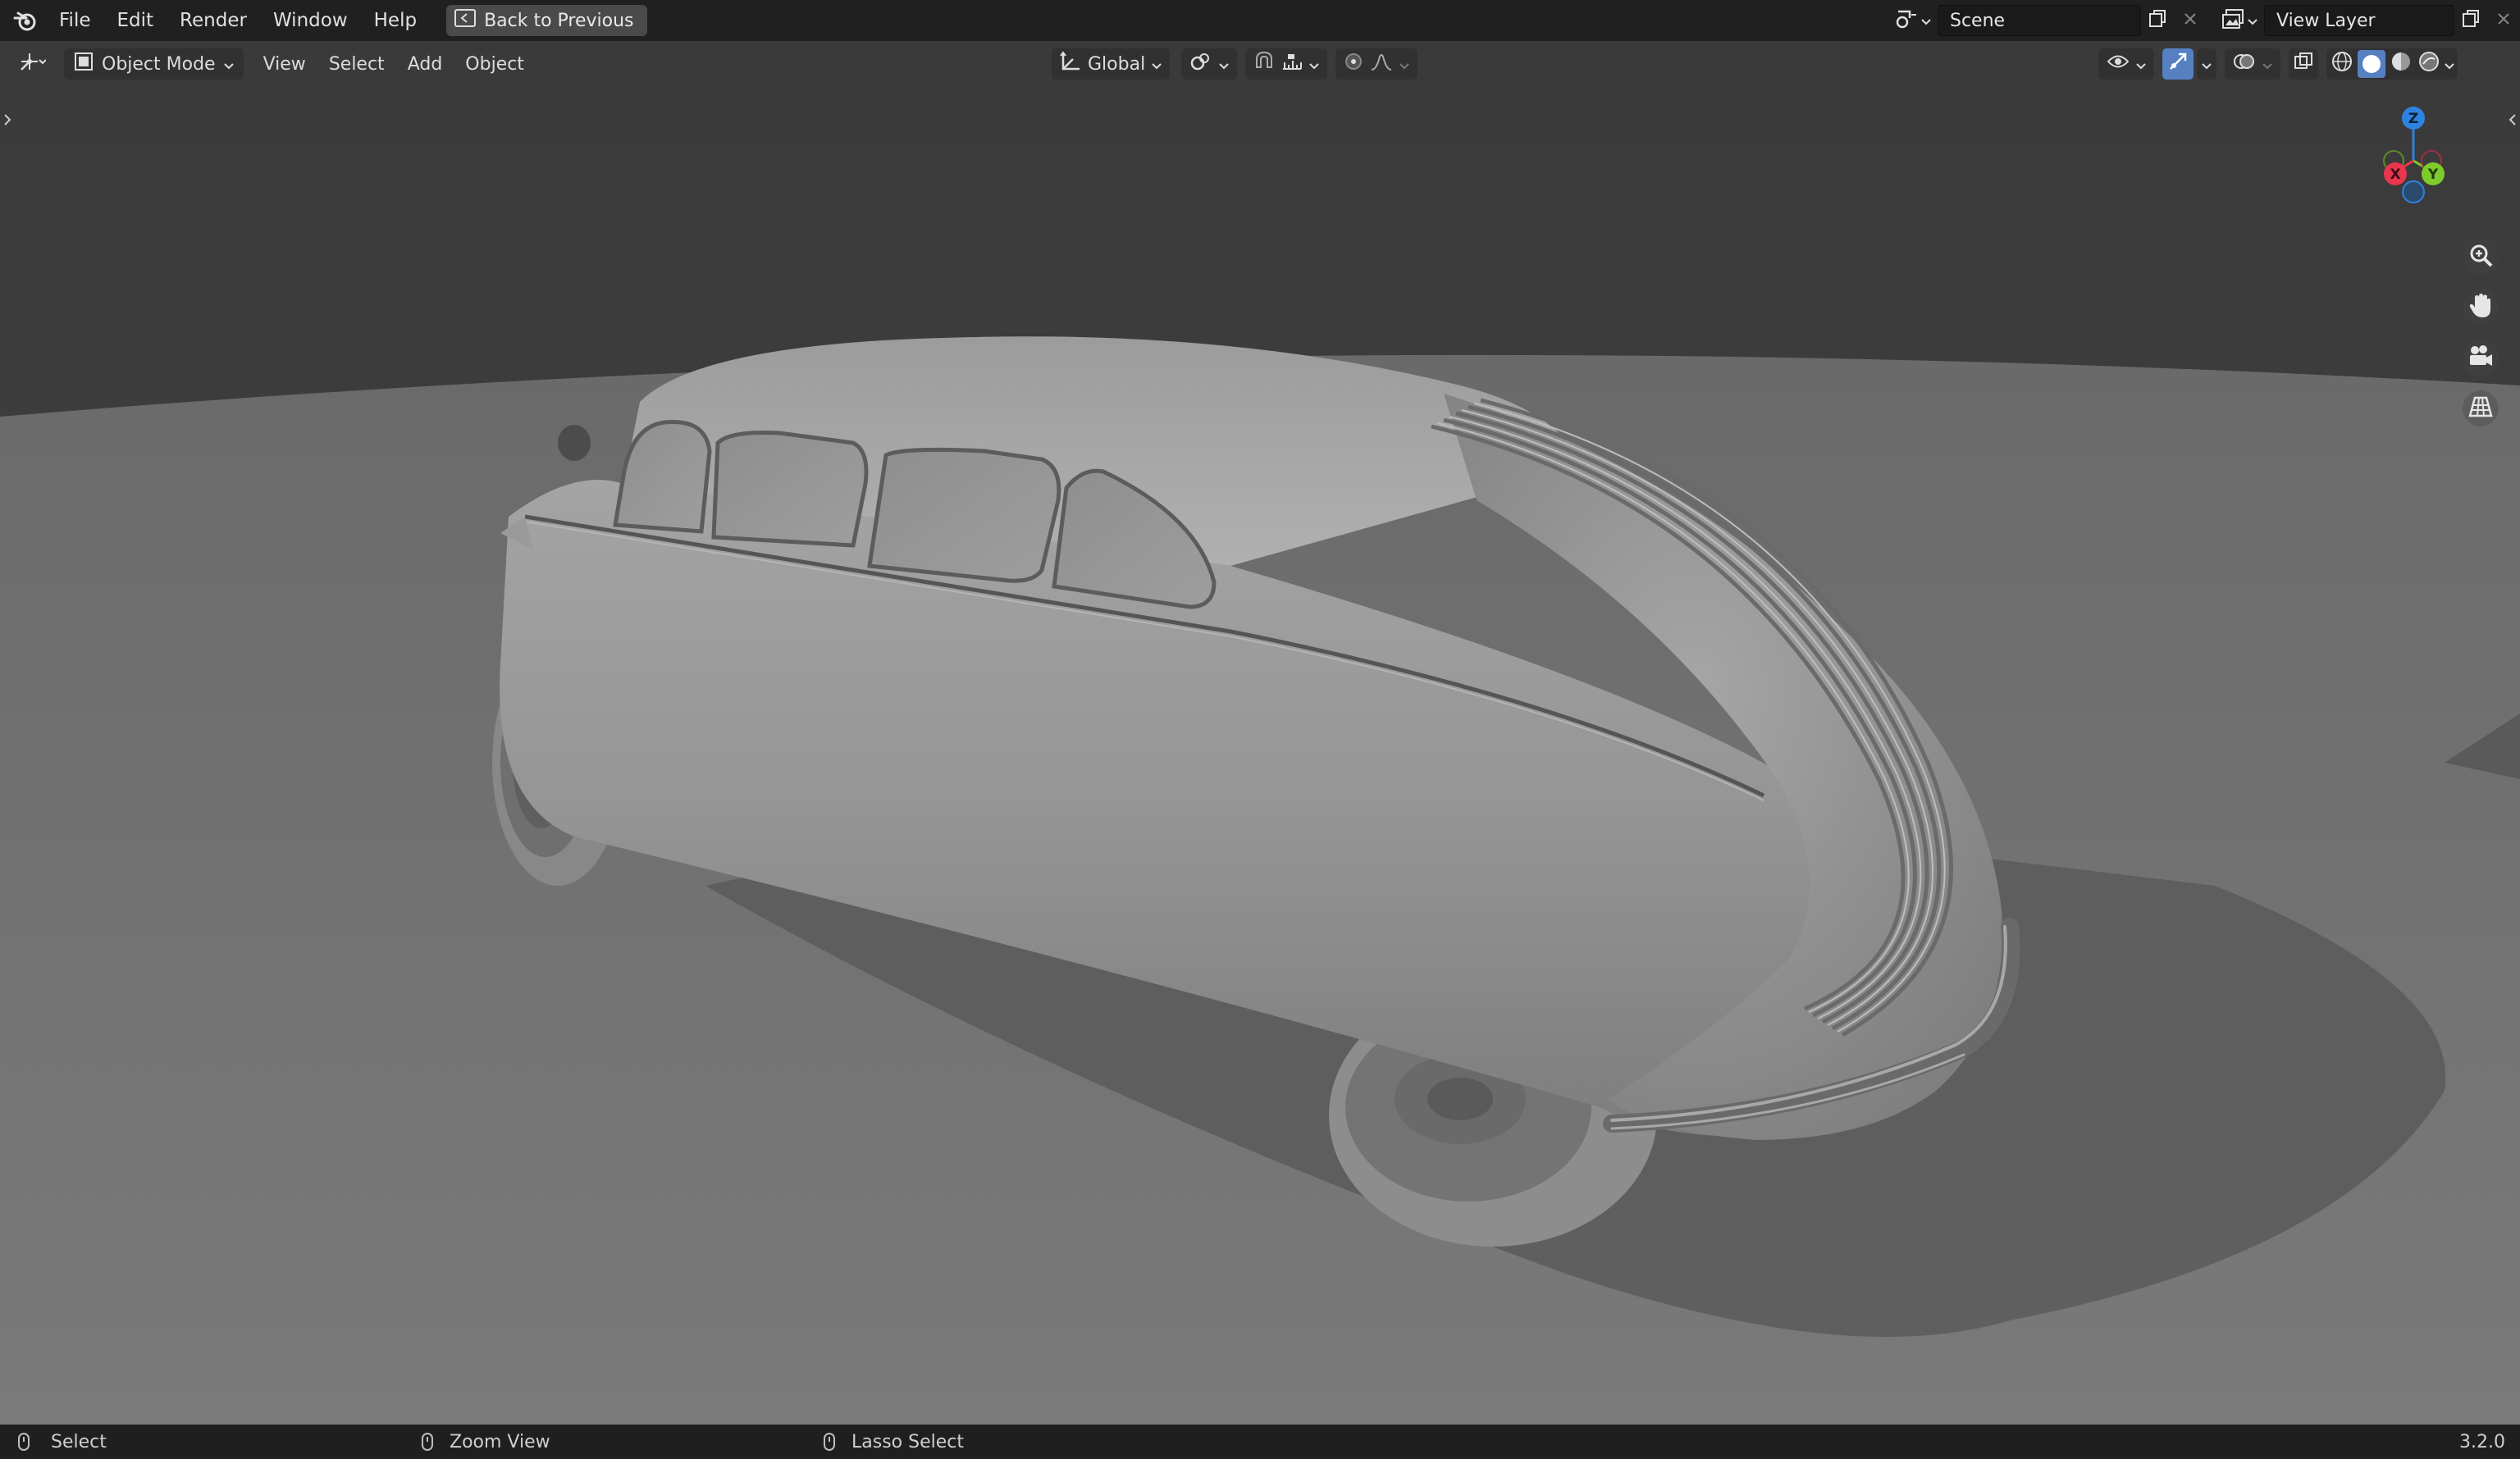 The width and height of the screenshot is (2520, 1459). Describe the element at coordinates (1200, 64) in the screenshot. I see `pivot-icon` at that location.